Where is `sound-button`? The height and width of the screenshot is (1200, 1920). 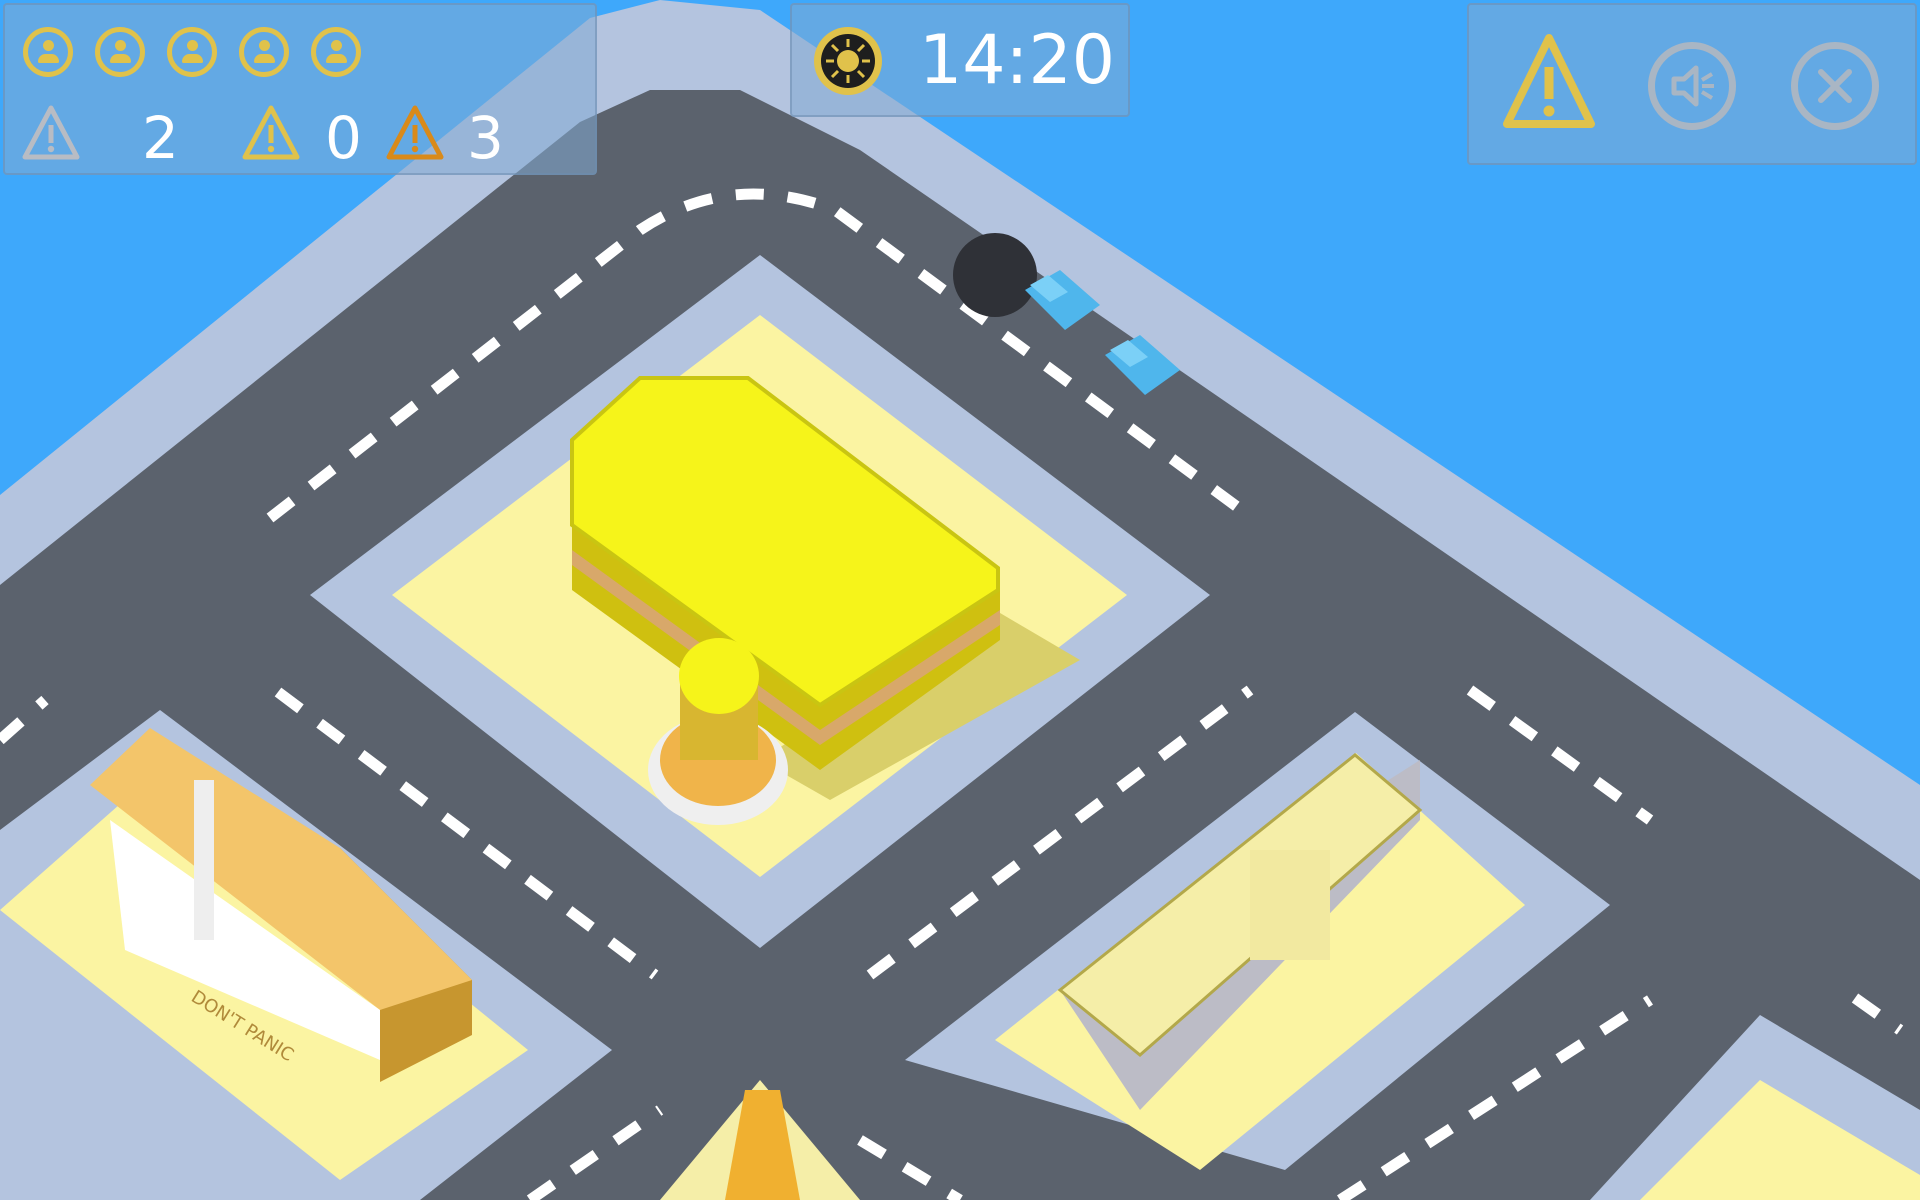
sound-button is located at coordinates (1692, 86).